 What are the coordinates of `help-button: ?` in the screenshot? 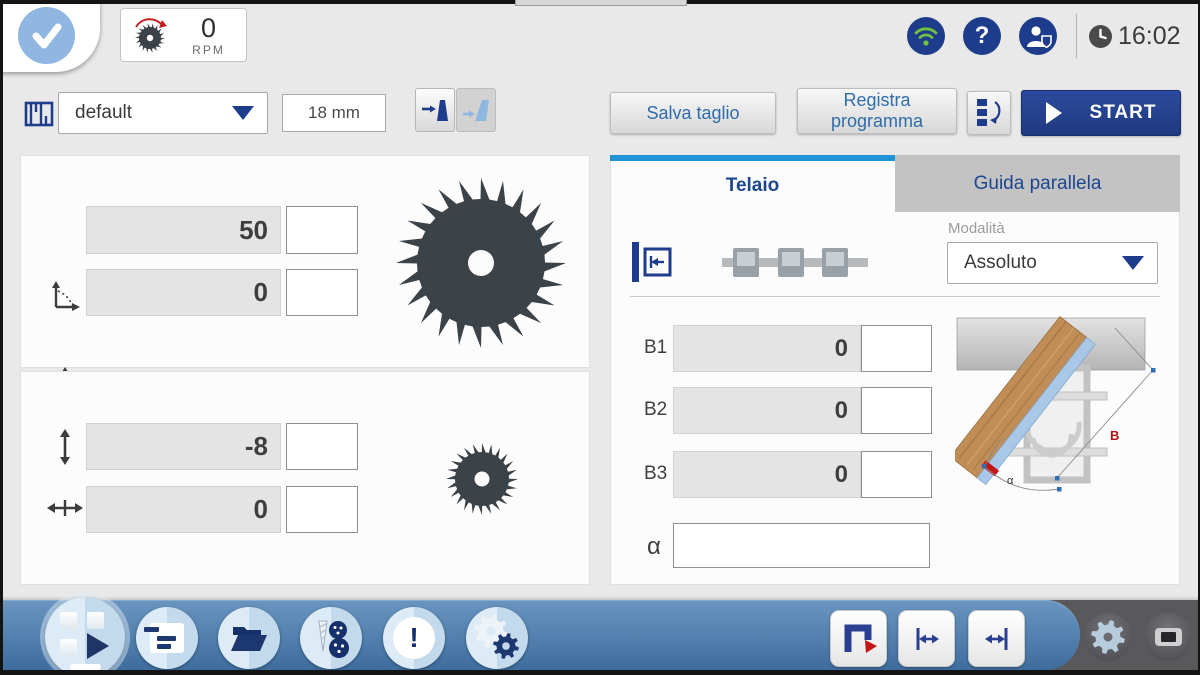 It's located at (982, 36).